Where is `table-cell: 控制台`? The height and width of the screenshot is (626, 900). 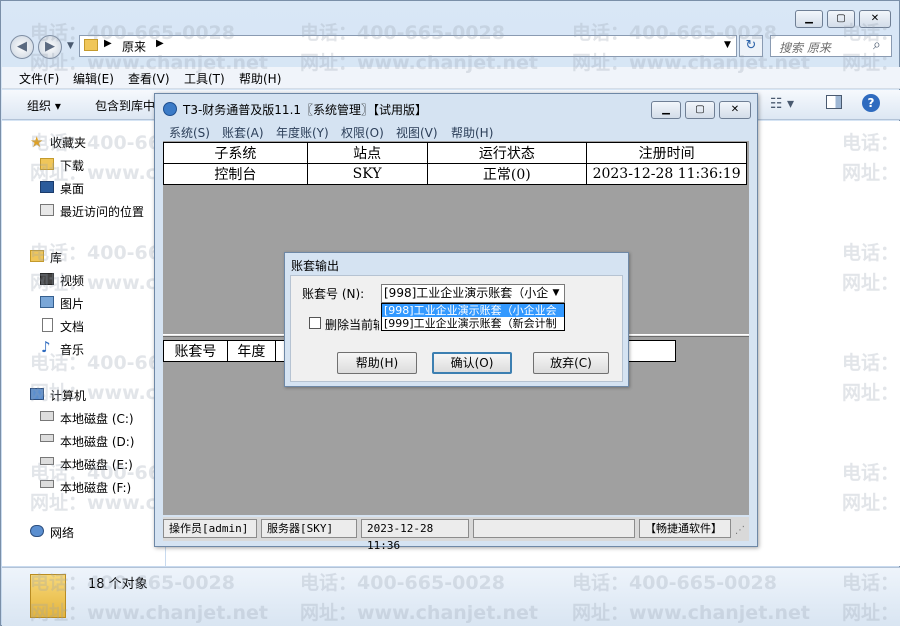 table-cell: 控制台 is located at coordinates (235, 174).